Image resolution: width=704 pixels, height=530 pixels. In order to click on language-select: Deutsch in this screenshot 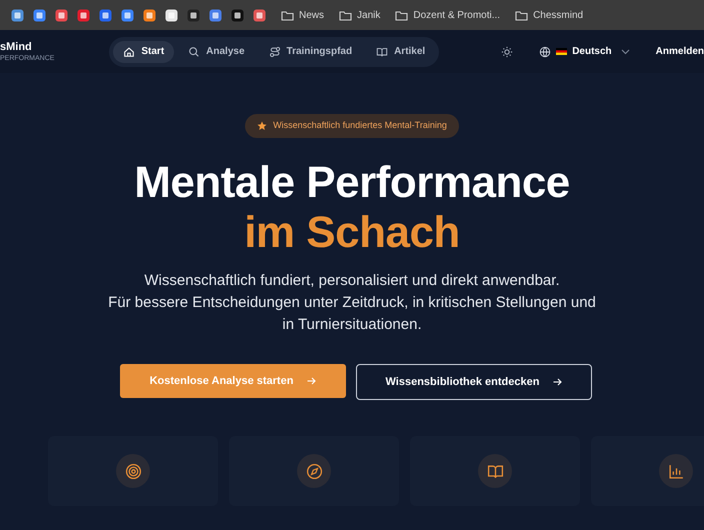, I will do `click(584, 51)`.